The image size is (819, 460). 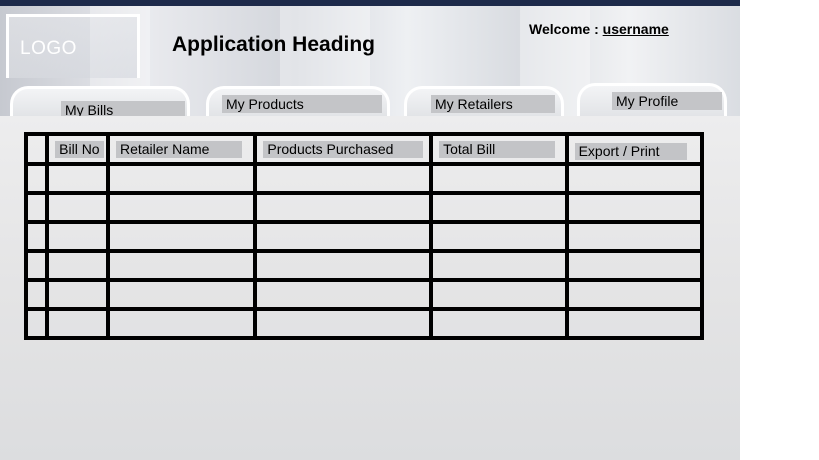 What do you see at coordinates (636, 29) in the screenshot?
I see `username-link: username` at bounding box center [636, 29].